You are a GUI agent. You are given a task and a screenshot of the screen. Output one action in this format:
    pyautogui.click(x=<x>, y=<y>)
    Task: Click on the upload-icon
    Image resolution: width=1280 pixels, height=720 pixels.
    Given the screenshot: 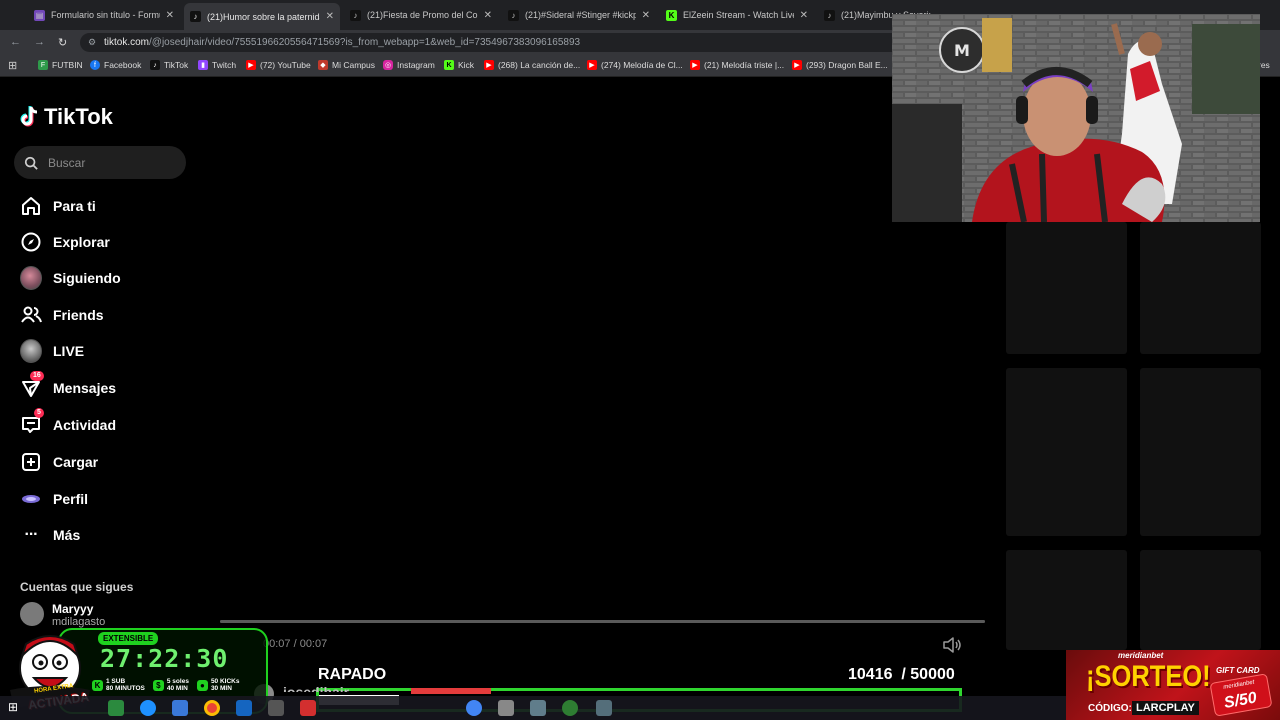 What is the action you would take?
    pyautogui.click(x=31, y=462)
    